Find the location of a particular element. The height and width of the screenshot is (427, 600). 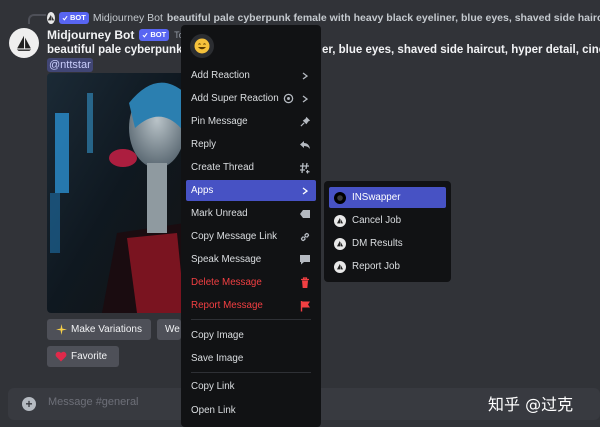

app-inswapper-label: INSwapper is located at coordinates (376, 197).